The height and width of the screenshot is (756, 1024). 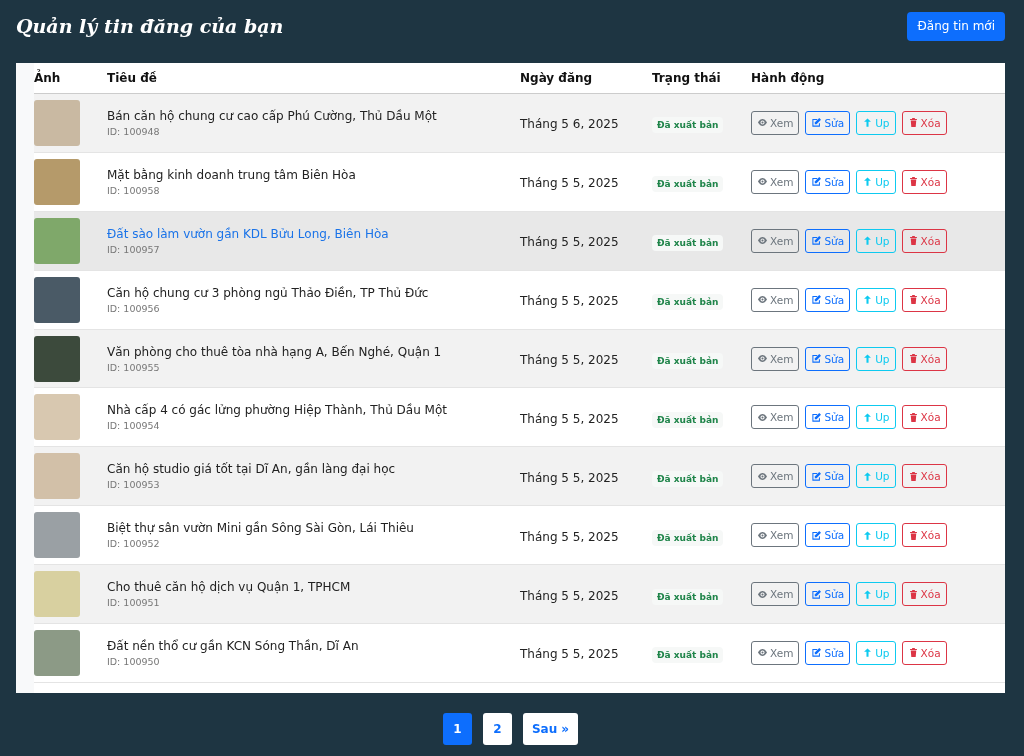 What do you see at coordinates (313, 528) in the screenshot?
I see `listing-title: Biệt thự sân vườn Mini gần Sông Sài Gòn, Lái Thiêu` at bounding box center [313, 528].